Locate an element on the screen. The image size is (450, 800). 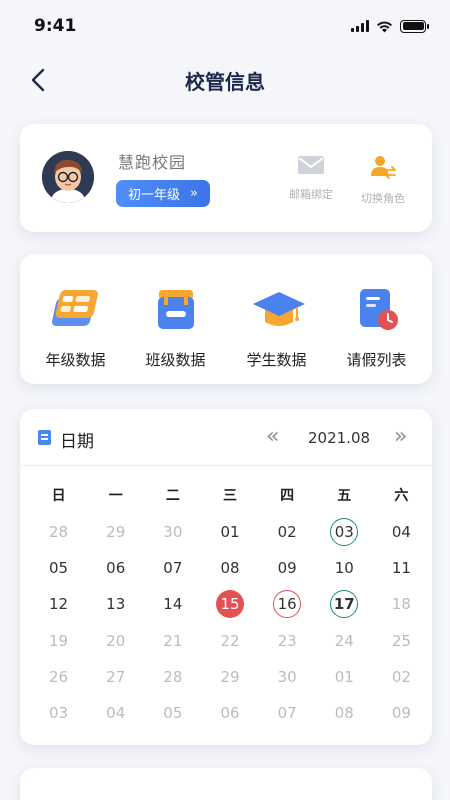
calendar-day-number: 22 is located at coordinates (230, 640).